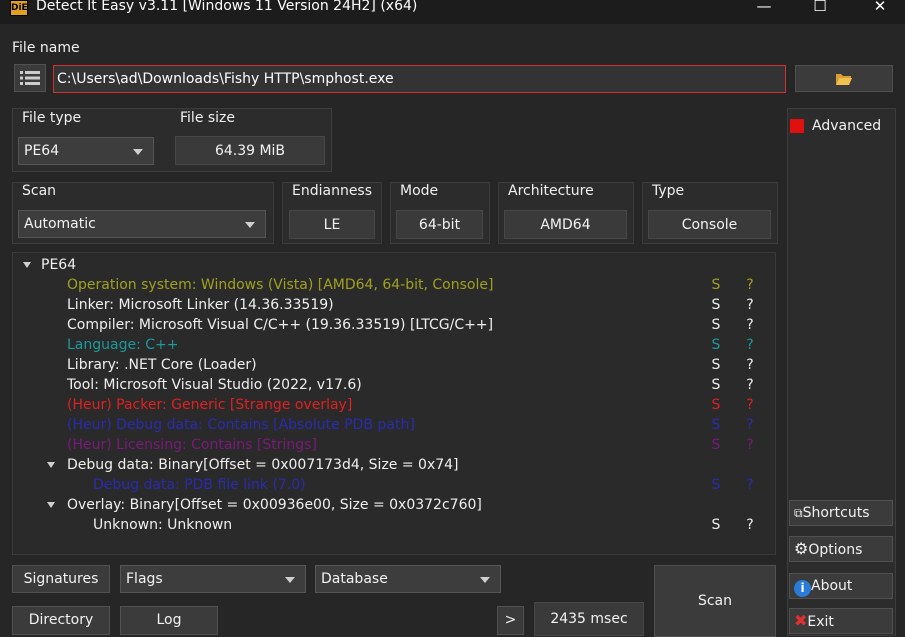  Describe the element at coordinates (354, 579) in the screenshot. I see `database-label: Database` at that location.